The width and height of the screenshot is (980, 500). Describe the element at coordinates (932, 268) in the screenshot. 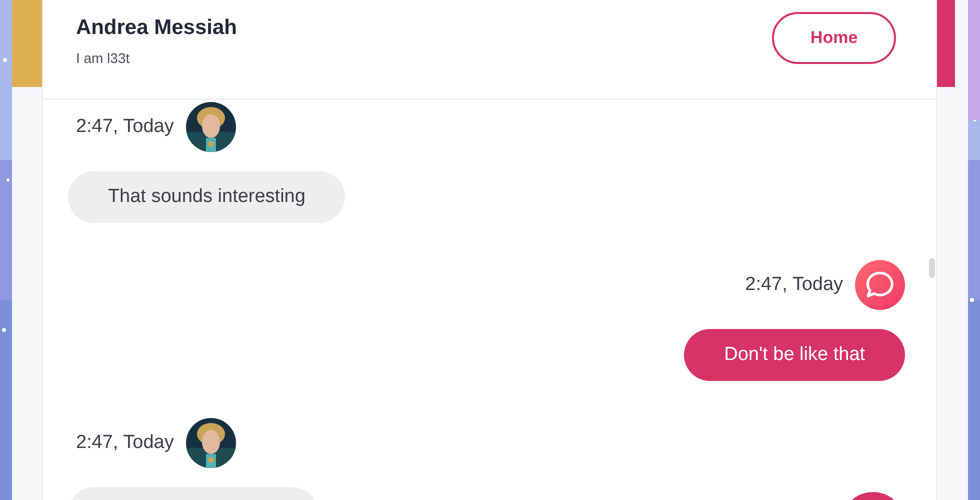

I see `scrollbar` at that location.